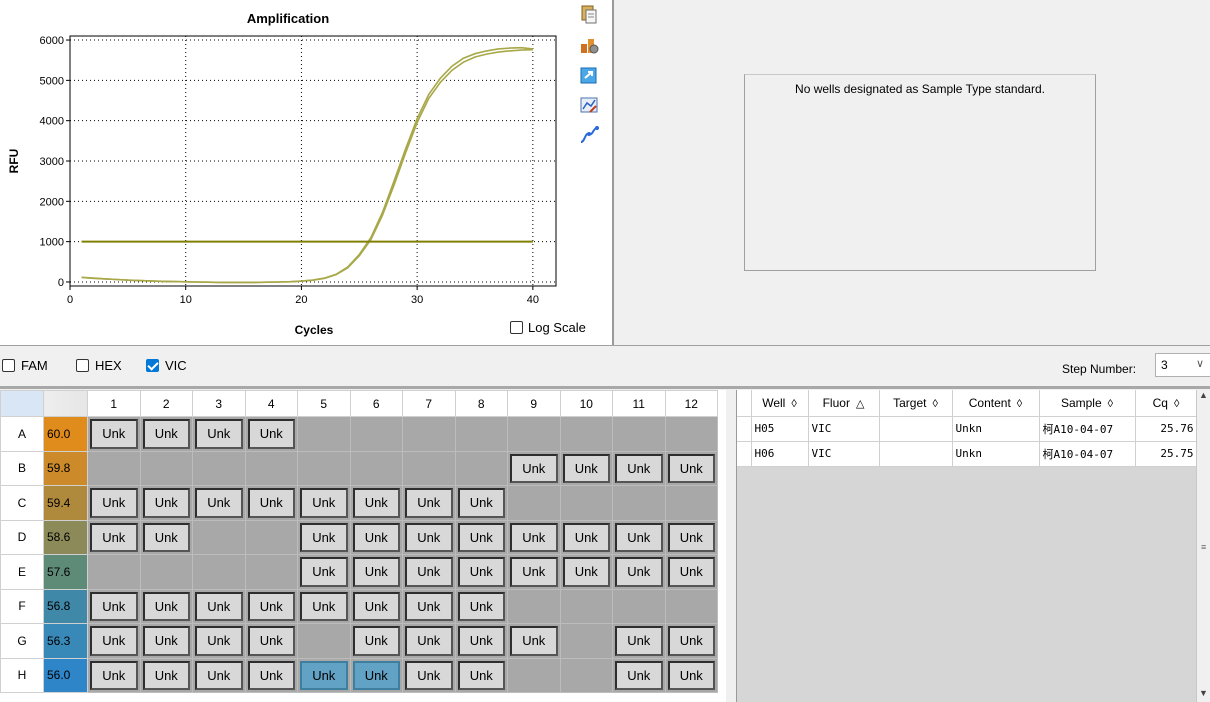 The height and width of the screenshot is (702, 1210). Describe the element at coordinates (1203, 547) in the screenshot. I see `scroll-grip-icon: ≡` at that location.